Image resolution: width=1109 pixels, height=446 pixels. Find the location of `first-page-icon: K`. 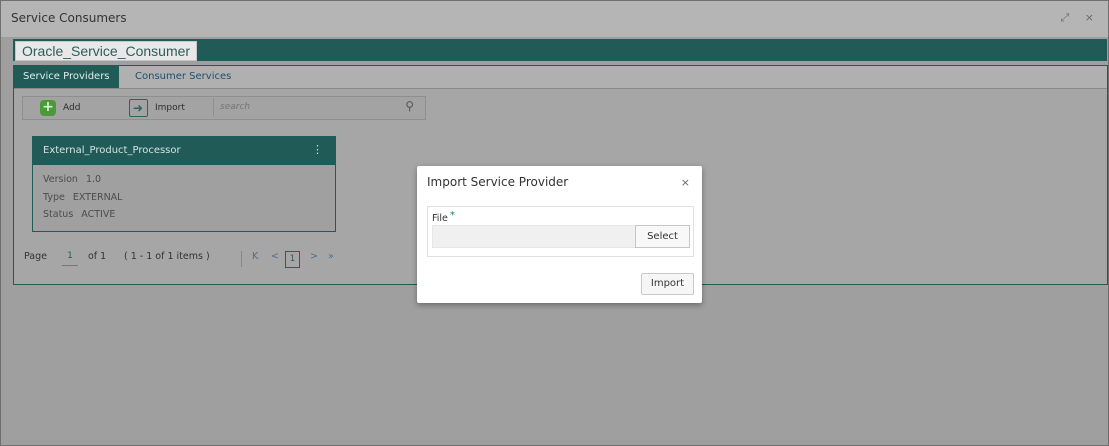

first-page-icon: K is located at coordinates (255, 256).